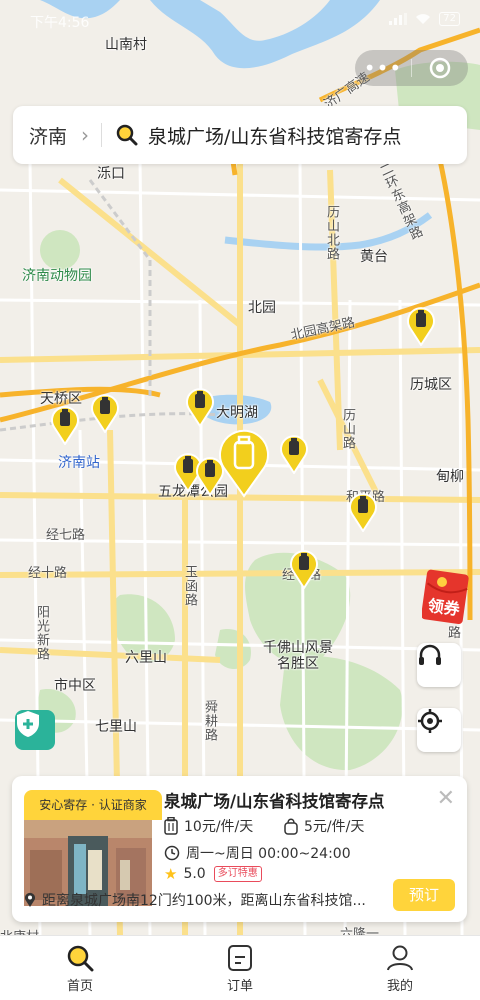  Describe the element at coordinates (446, 798) in the screenshot. I see `close-icon: ✕` at that location.